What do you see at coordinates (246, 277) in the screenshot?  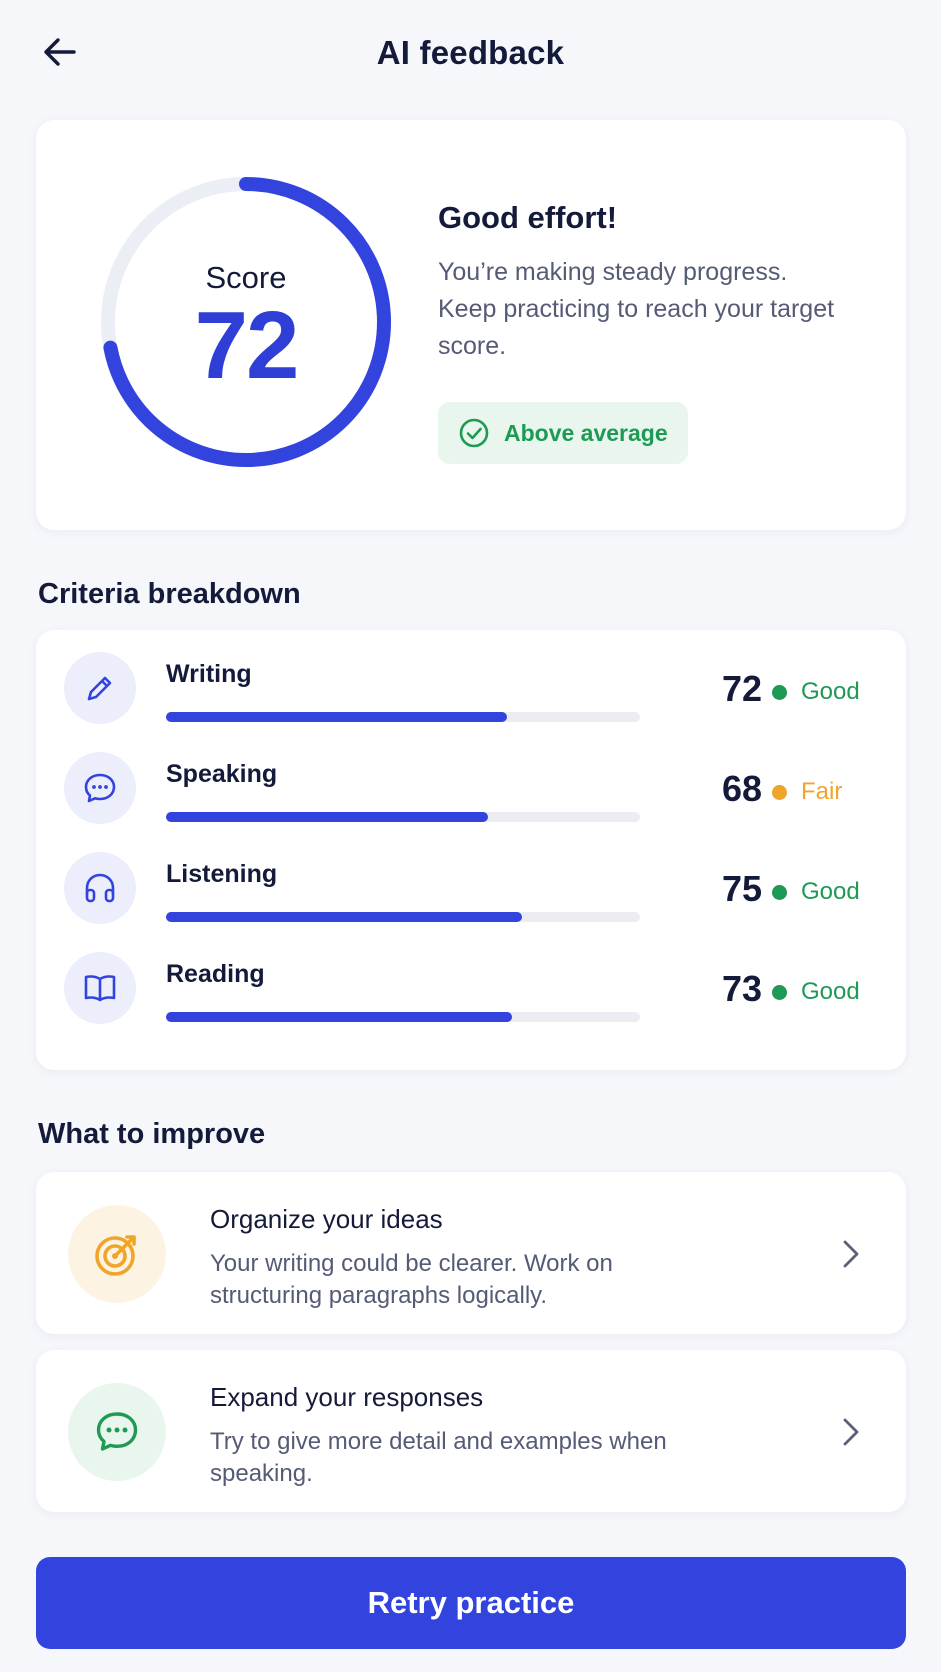 I see `score-label: Score` at bounding box center [246, 277].